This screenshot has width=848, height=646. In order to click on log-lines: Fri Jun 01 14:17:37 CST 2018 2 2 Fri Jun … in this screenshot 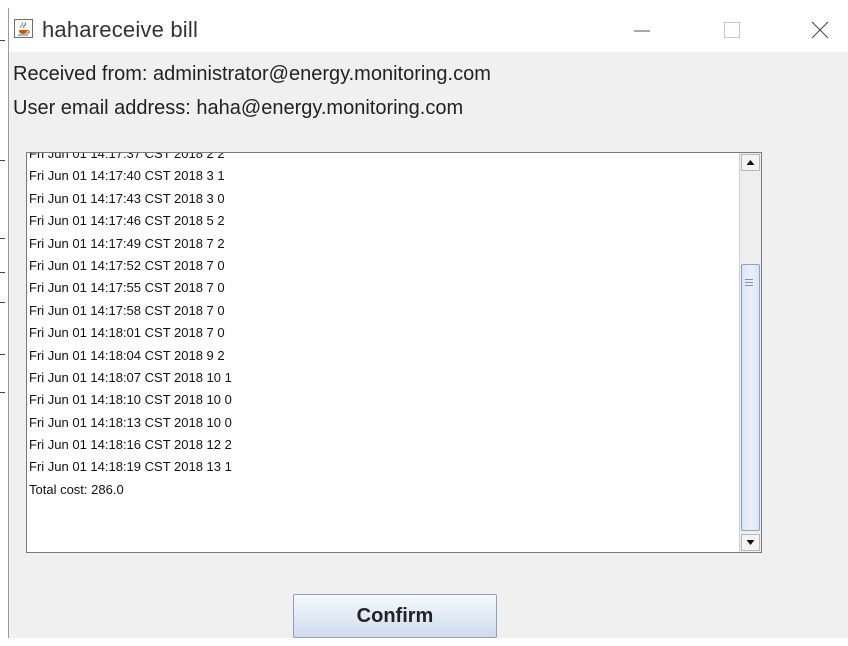, I will do `click(130, 327)`.